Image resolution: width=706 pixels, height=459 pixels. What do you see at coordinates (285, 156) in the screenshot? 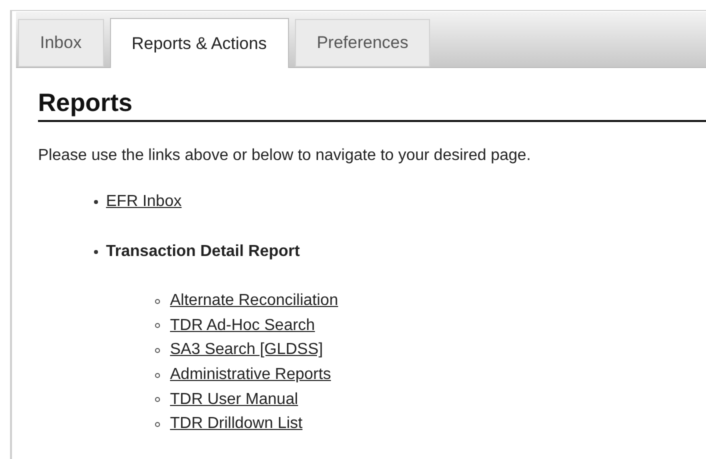
I see `intro-text: Please use the links above or below to navigate to your desired page.` at bounding box center [285, 156].